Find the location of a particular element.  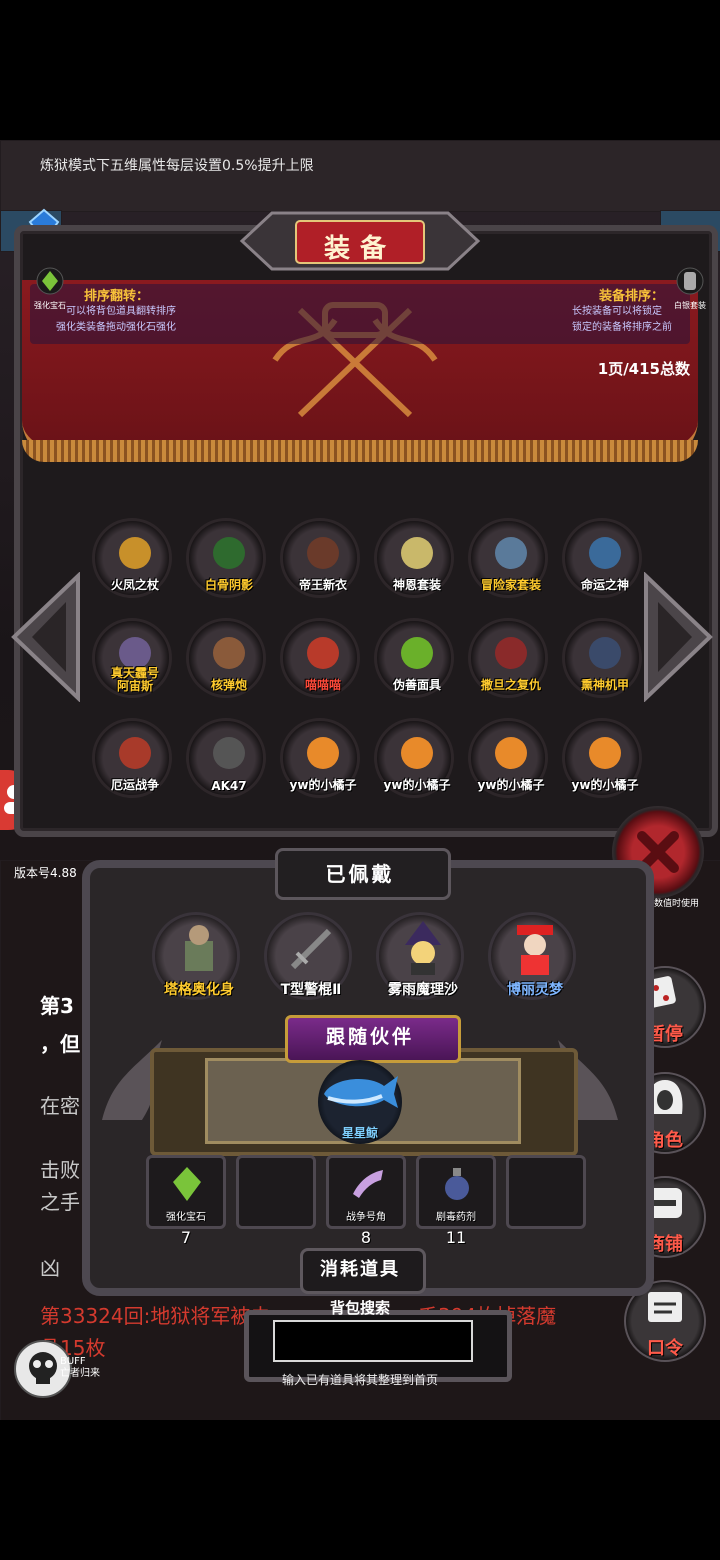

equipment-item: 伪善面具 is located at coordinates (414, 658).